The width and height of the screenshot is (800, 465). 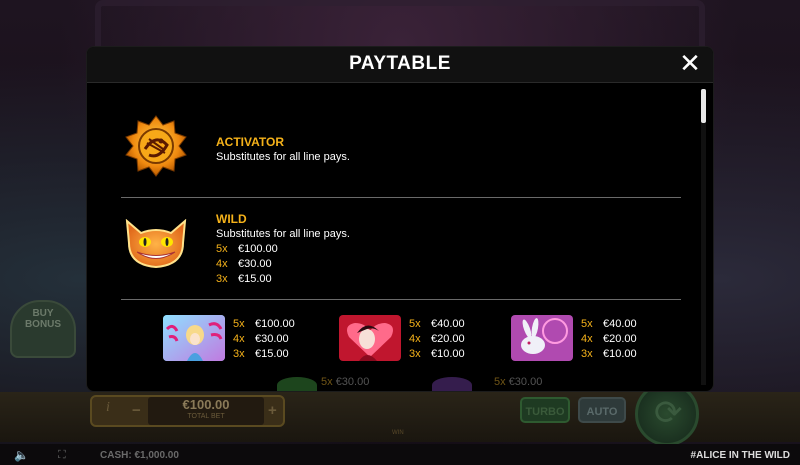 I want to click on bet-increase-button: +, so click(x=272, y=410).